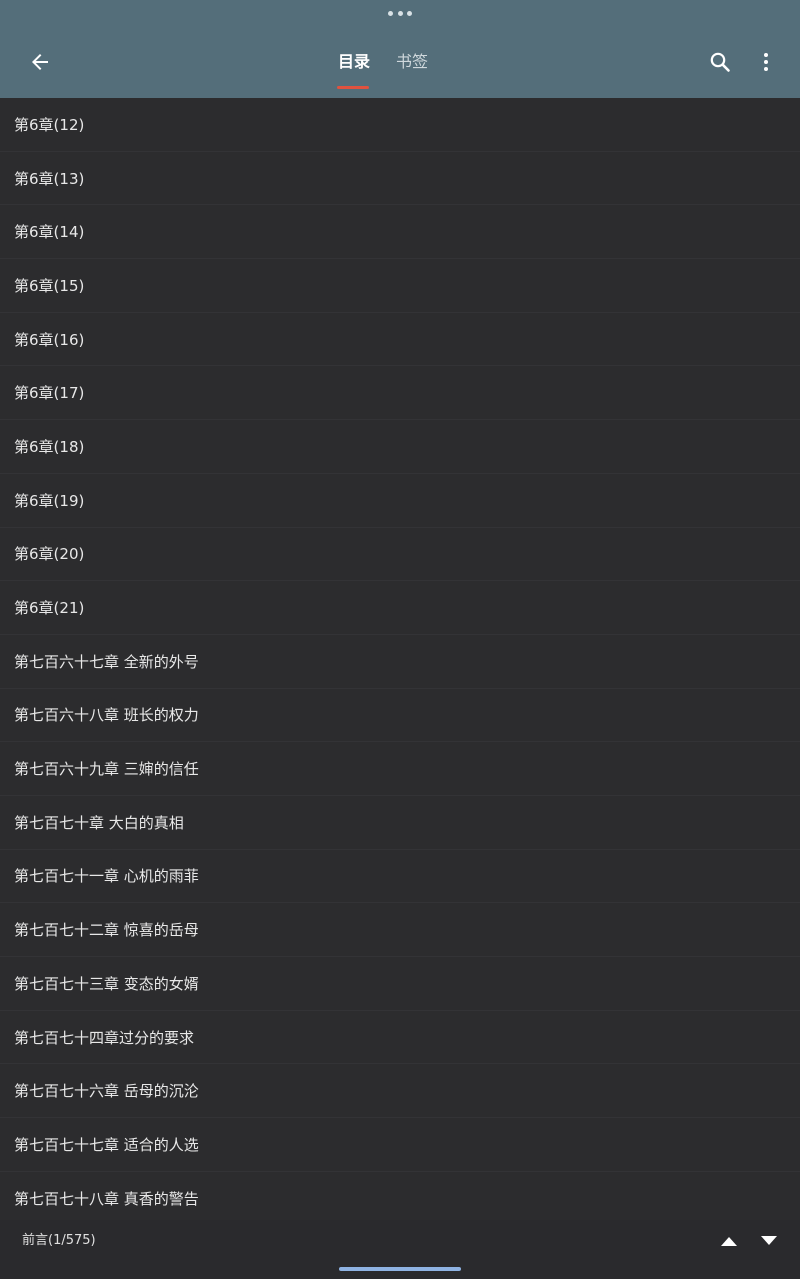 The height and width of the screenshot is (1279, 800). What do you see at coordinates (354, 62) in the screenshot?
I see `tab-toc: 目录` at bounding box center [354, 62].